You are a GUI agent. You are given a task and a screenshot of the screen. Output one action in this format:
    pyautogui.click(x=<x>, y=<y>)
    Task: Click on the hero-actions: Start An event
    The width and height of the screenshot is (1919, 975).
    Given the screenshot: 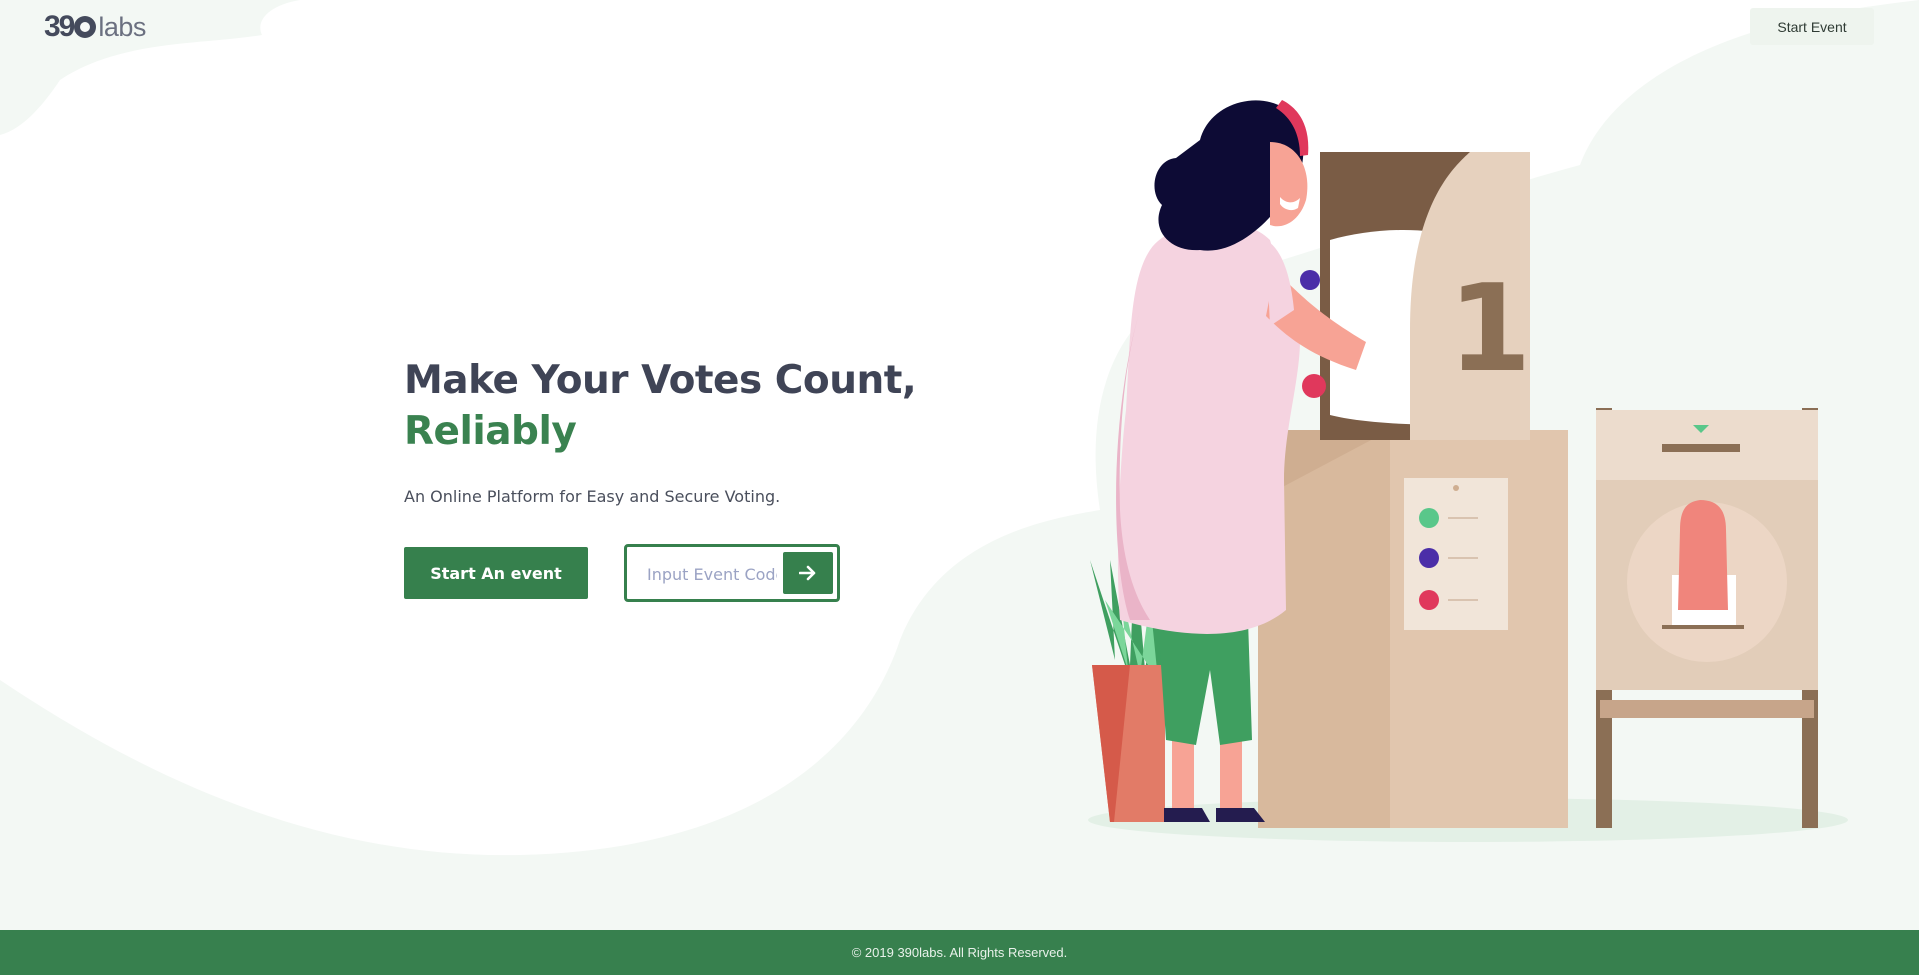 What is the action you would take?
    pyautogui.click(x=664, y=574)
    